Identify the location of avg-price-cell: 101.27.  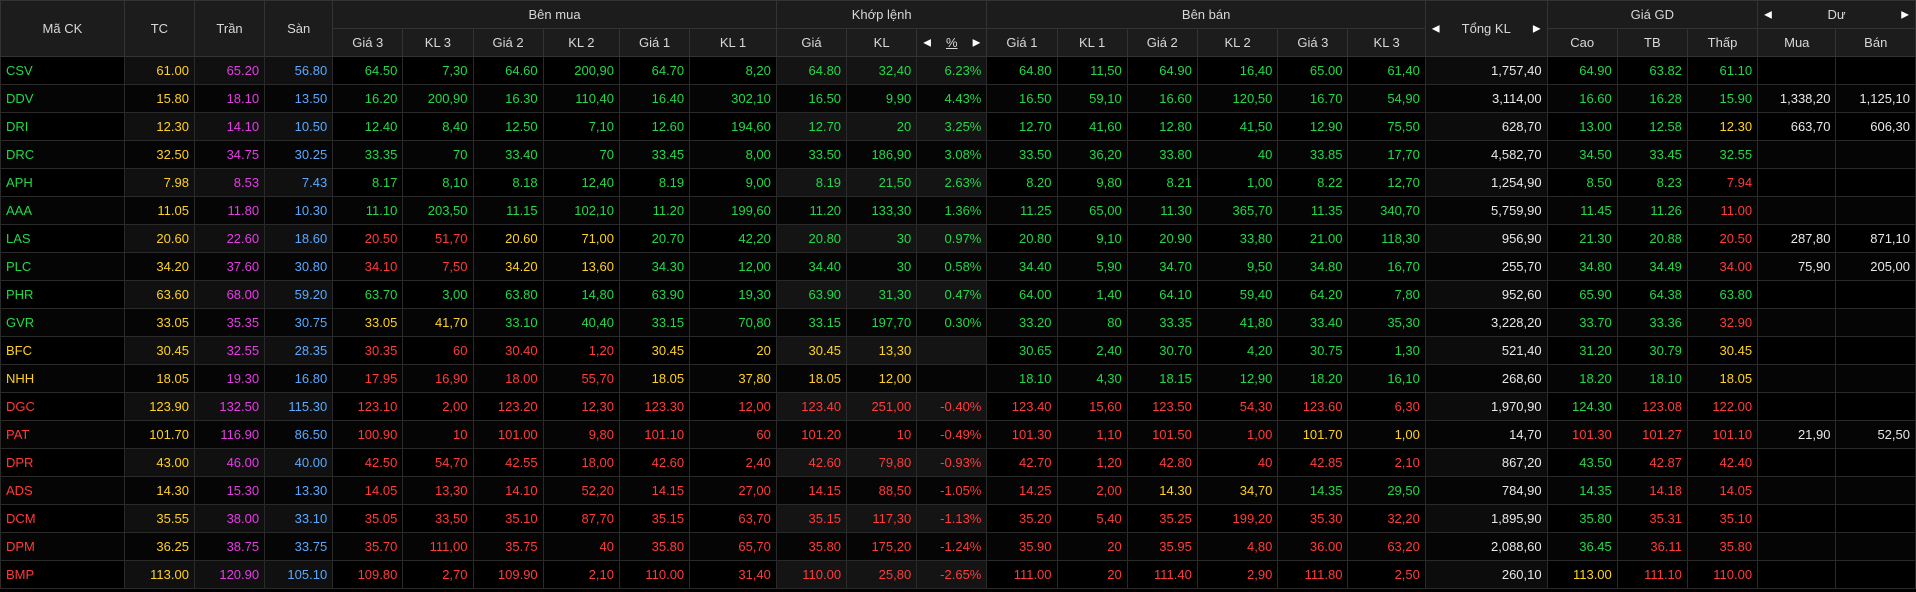
(1652, 434).